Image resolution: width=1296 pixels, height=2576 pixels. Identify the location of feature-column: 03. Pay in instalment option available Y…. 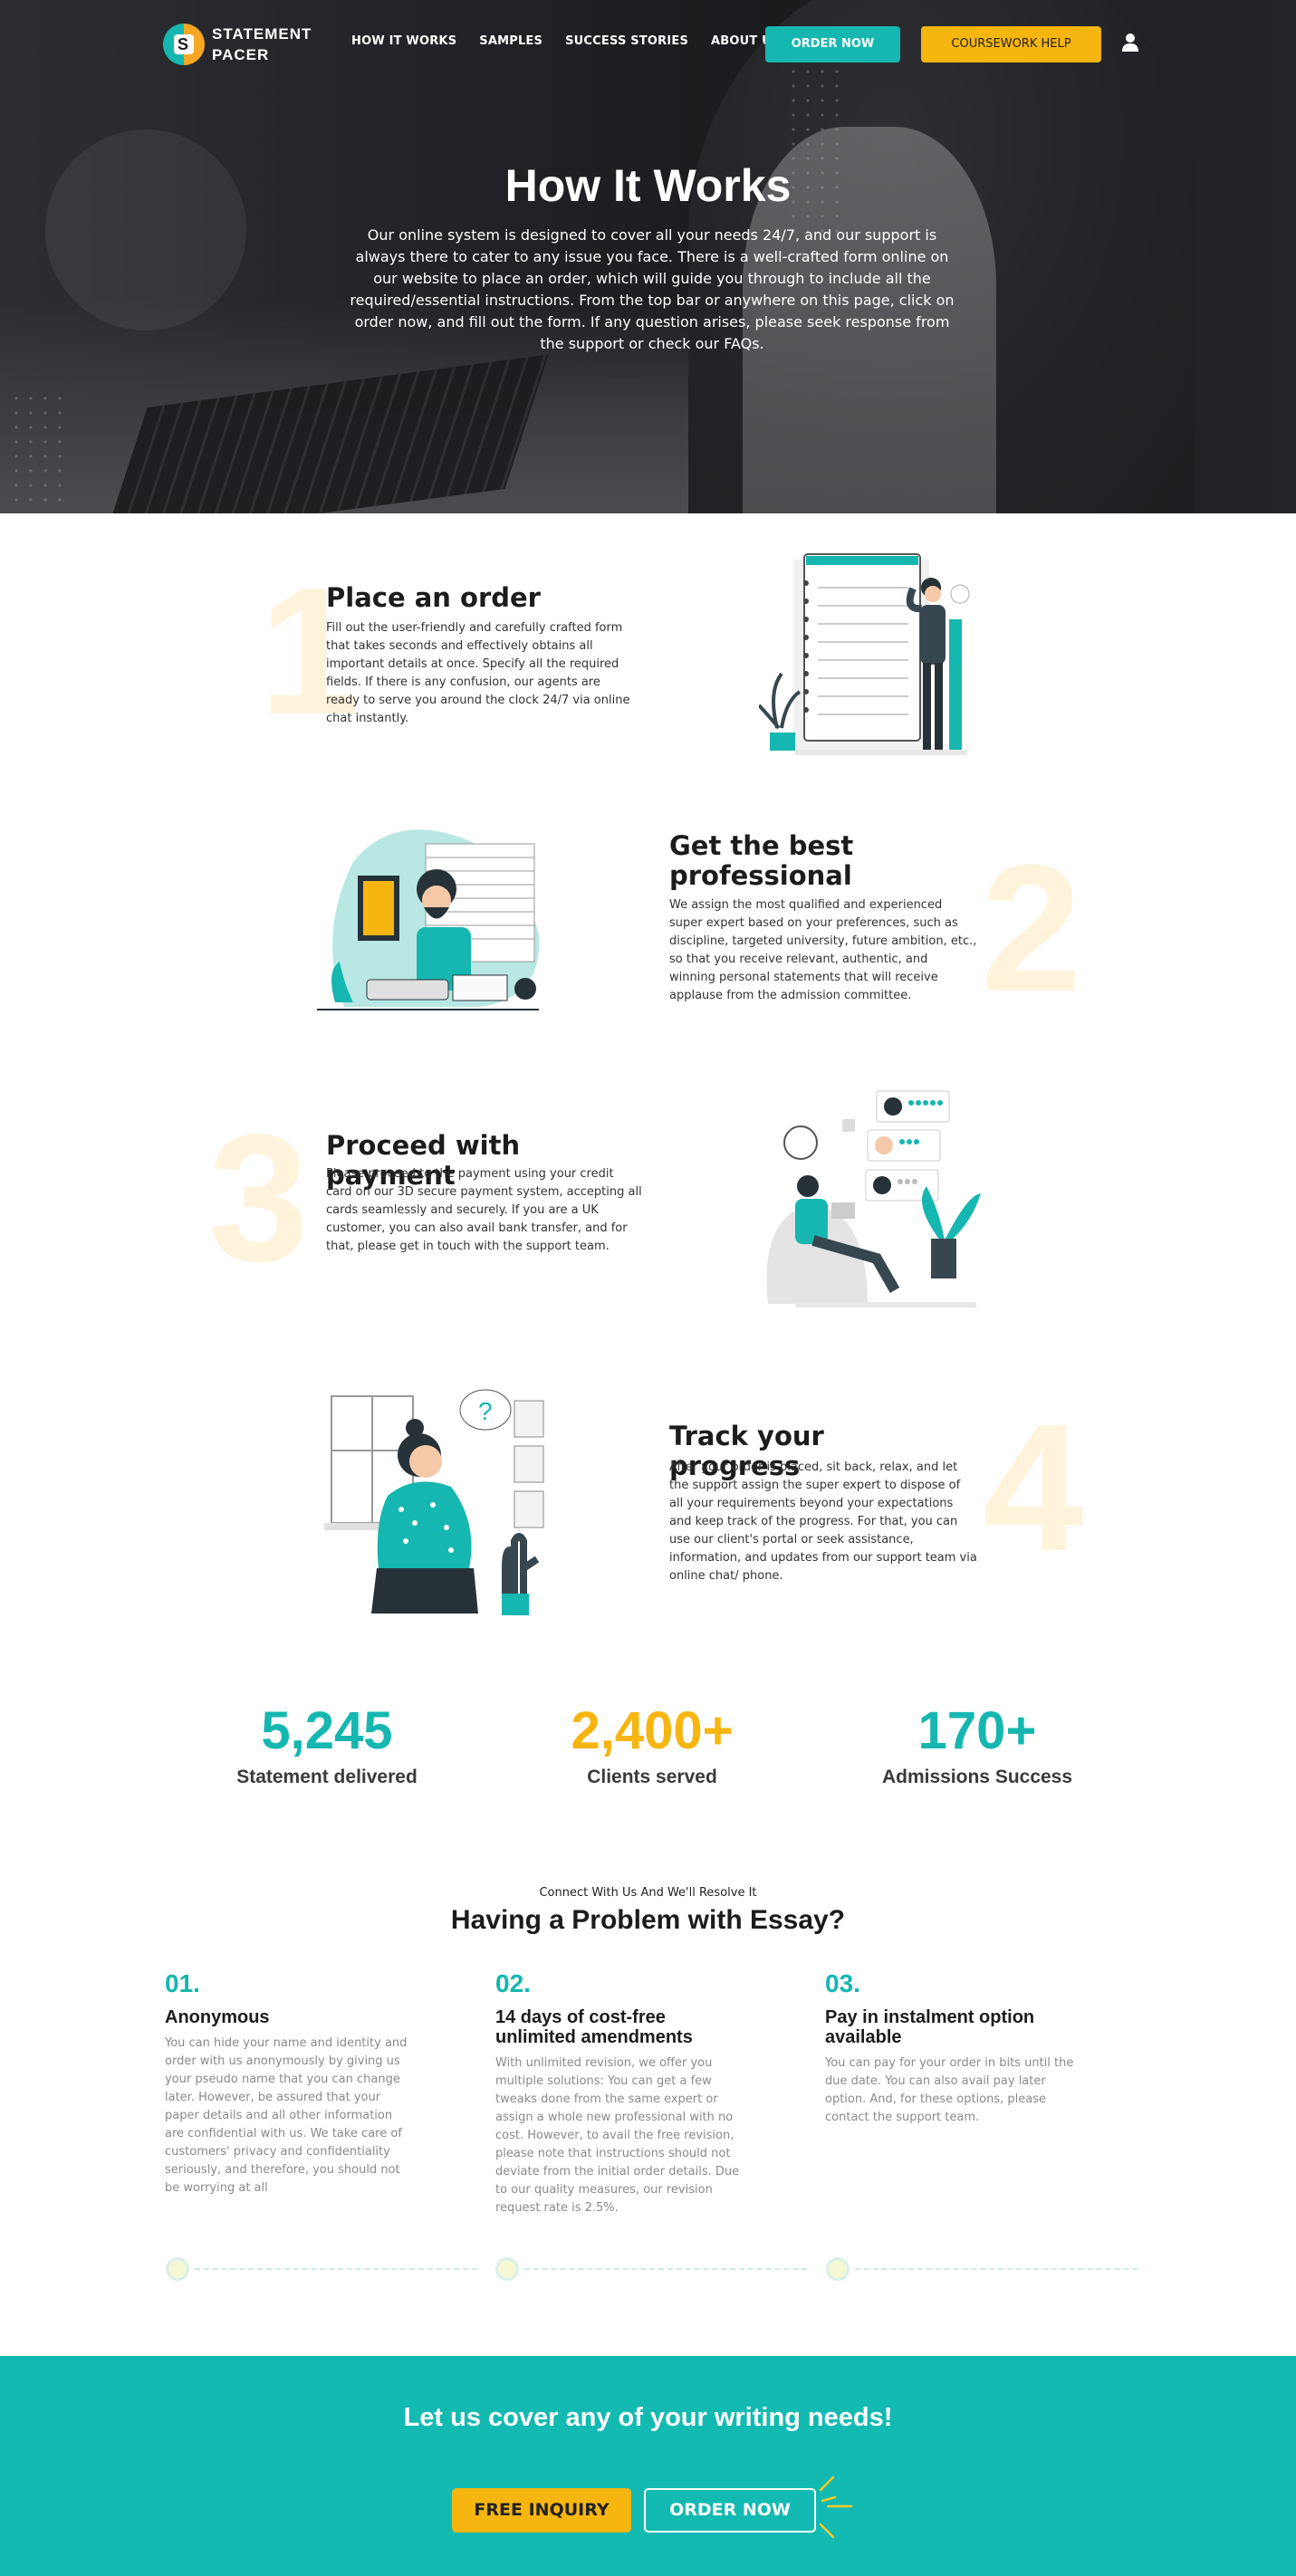
(949, 2048).